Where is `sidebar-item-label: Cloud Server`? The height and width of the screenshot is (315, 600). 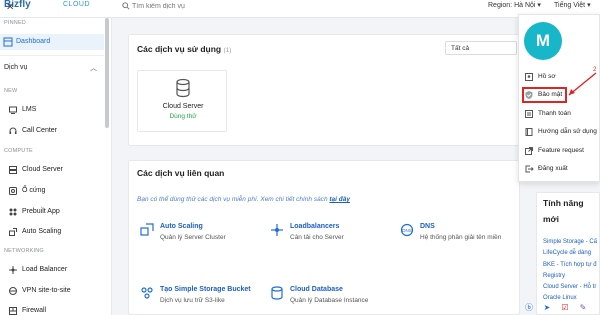 sidebar-item-label: Cloud Server is located at coordinates (42, 169).